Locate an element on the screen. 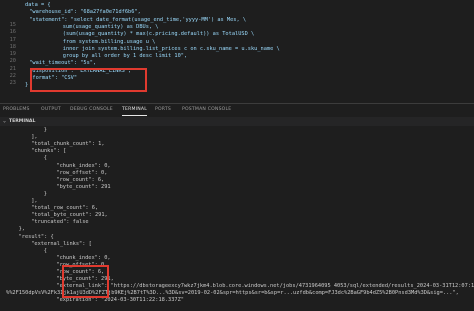  line-number: 21 is located at coordinates (12, 68).